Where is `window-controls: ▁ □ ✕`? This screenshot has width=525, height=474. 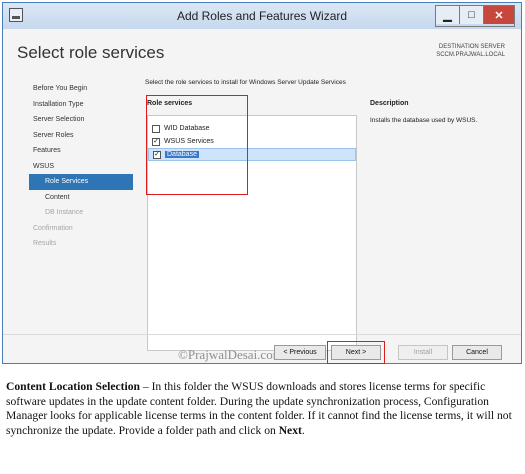 window-controls: ▁ □ ✕ is located at coordinates (475, 16).